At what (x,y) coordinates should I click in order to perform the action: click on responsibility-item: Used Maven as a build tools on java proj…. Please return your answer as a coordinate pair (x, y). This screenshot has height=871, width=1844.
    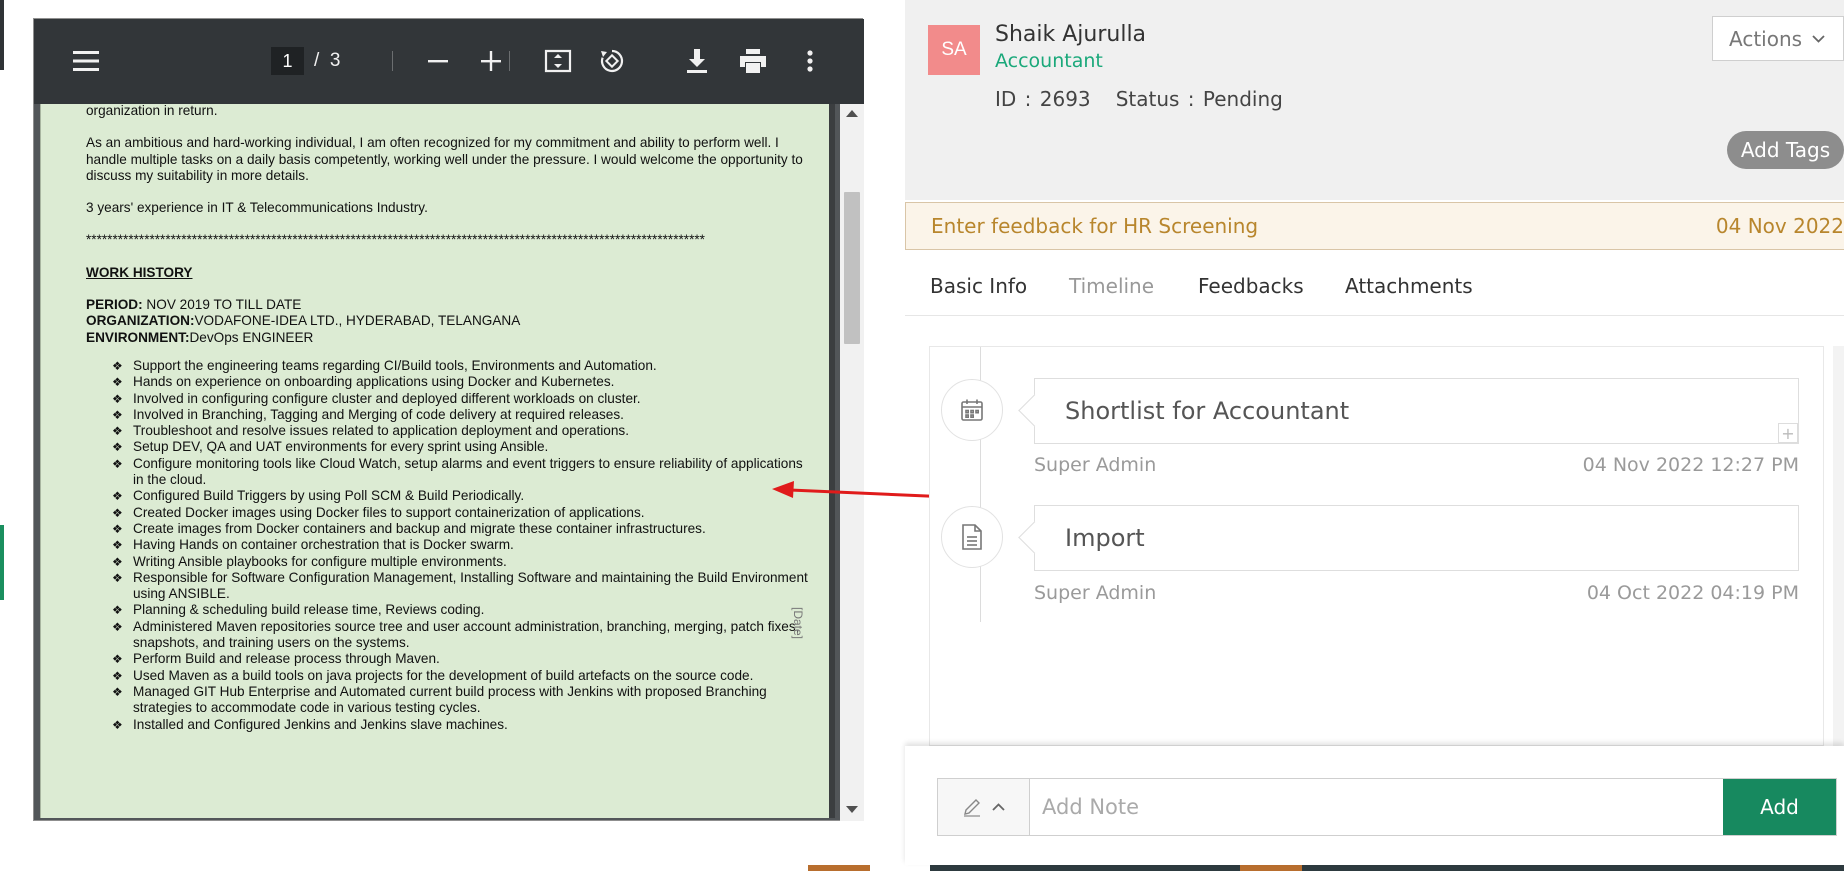
    Looking at the image, I should click on (464, 676).